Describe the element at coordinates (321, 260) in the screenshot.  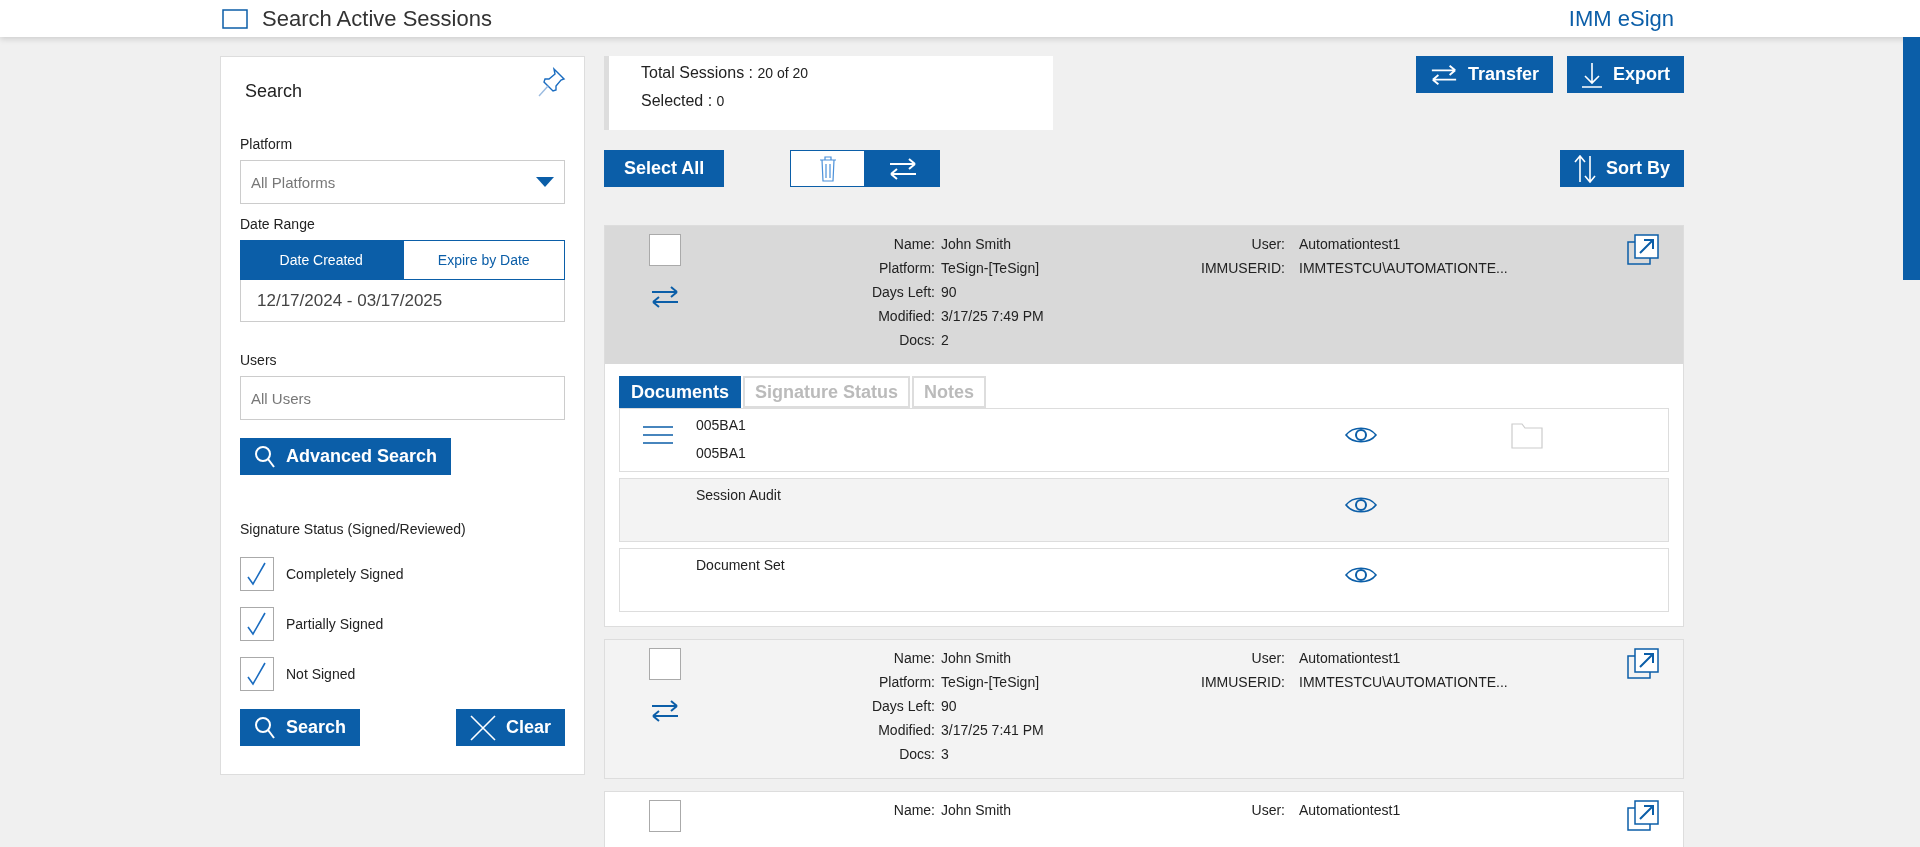
I see `date-tab: Date Created` at that location.